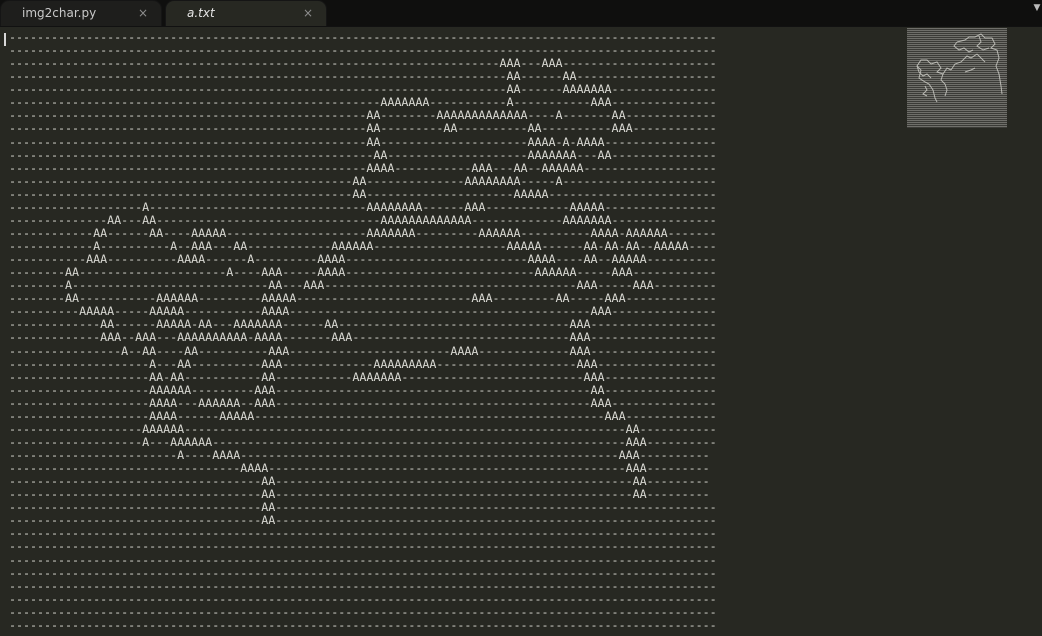 The height and width of the screenshot is (636, 1042). I want to click on tab-bar: img2char.py × a.txt × ▼, so click(521, 13).